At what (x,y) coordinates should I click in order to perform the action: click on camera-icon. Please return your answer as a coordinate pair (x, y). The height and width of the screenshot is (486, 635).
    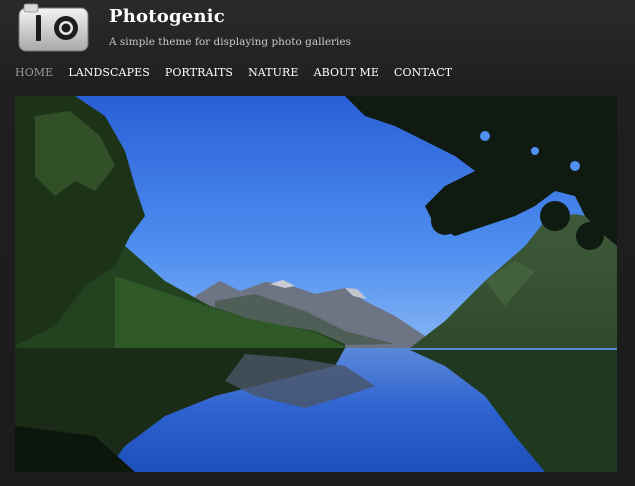
    Looking at the image, I should click on (53, 27).